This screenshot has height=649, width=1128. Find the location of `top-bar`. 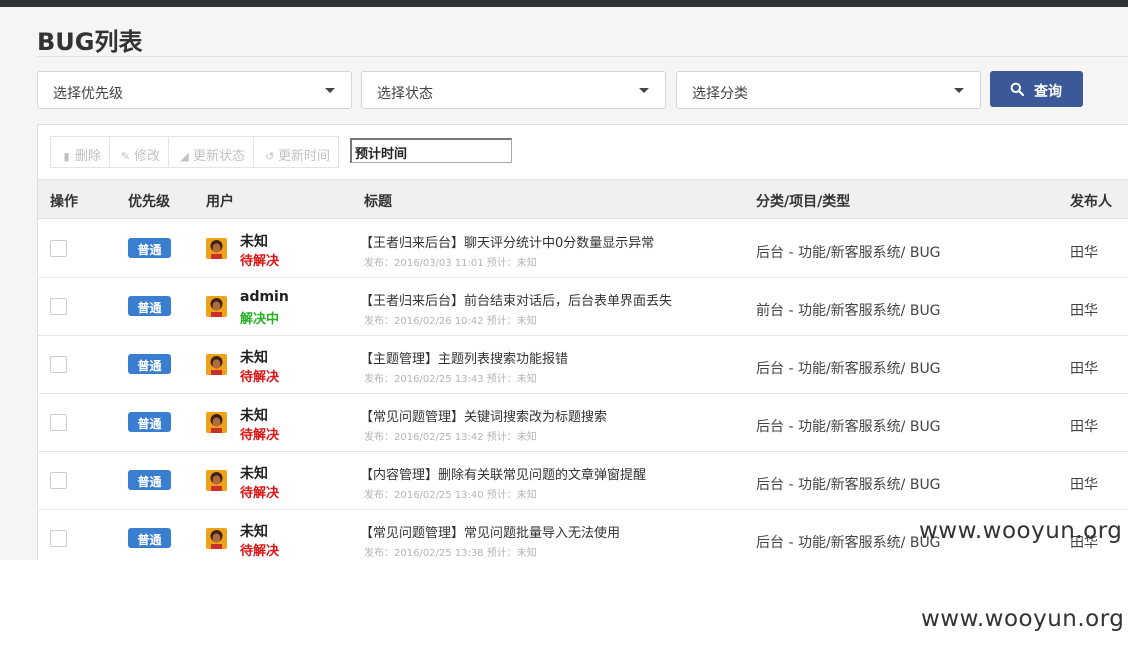

top-bar is located at coordinates (564, 3).